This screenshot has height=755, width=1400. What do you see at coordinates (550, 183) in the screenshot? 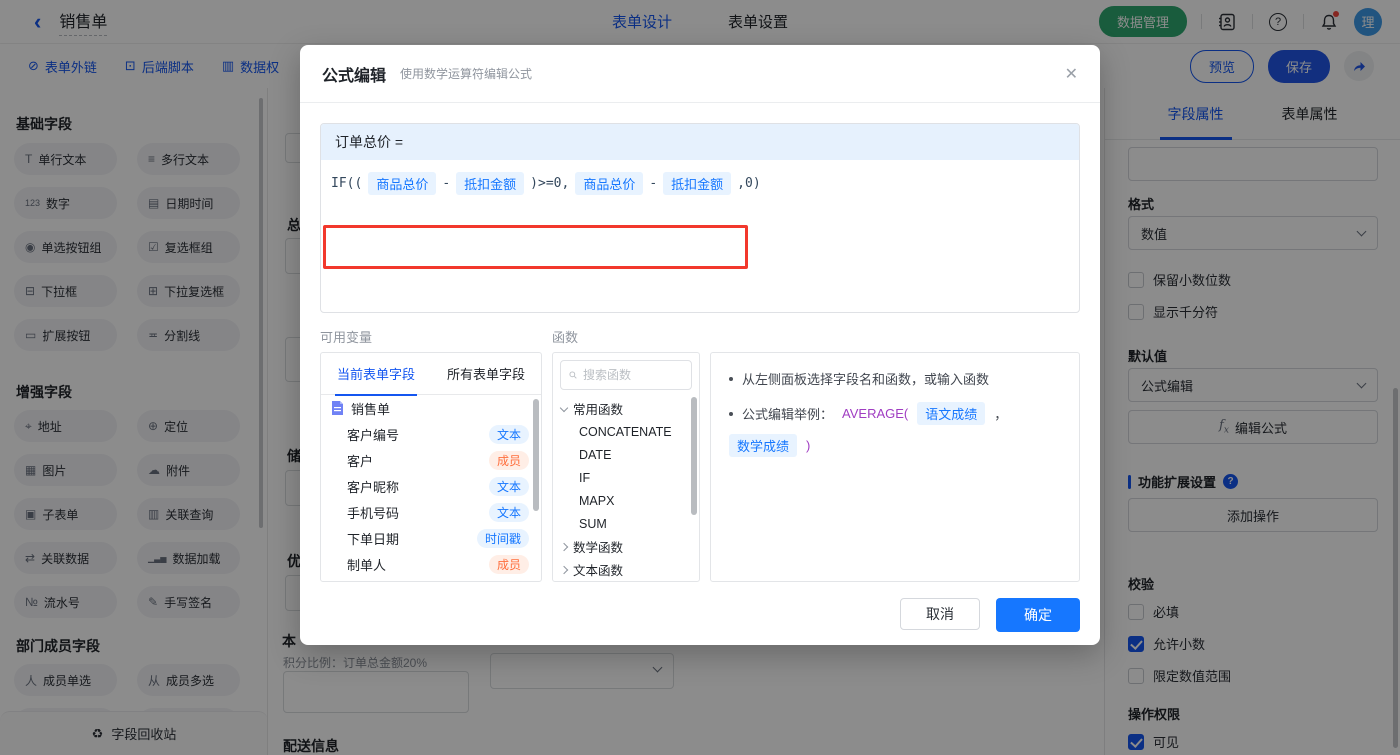
I see `formula-text: )>=0,` at bounding box center [550, 183].